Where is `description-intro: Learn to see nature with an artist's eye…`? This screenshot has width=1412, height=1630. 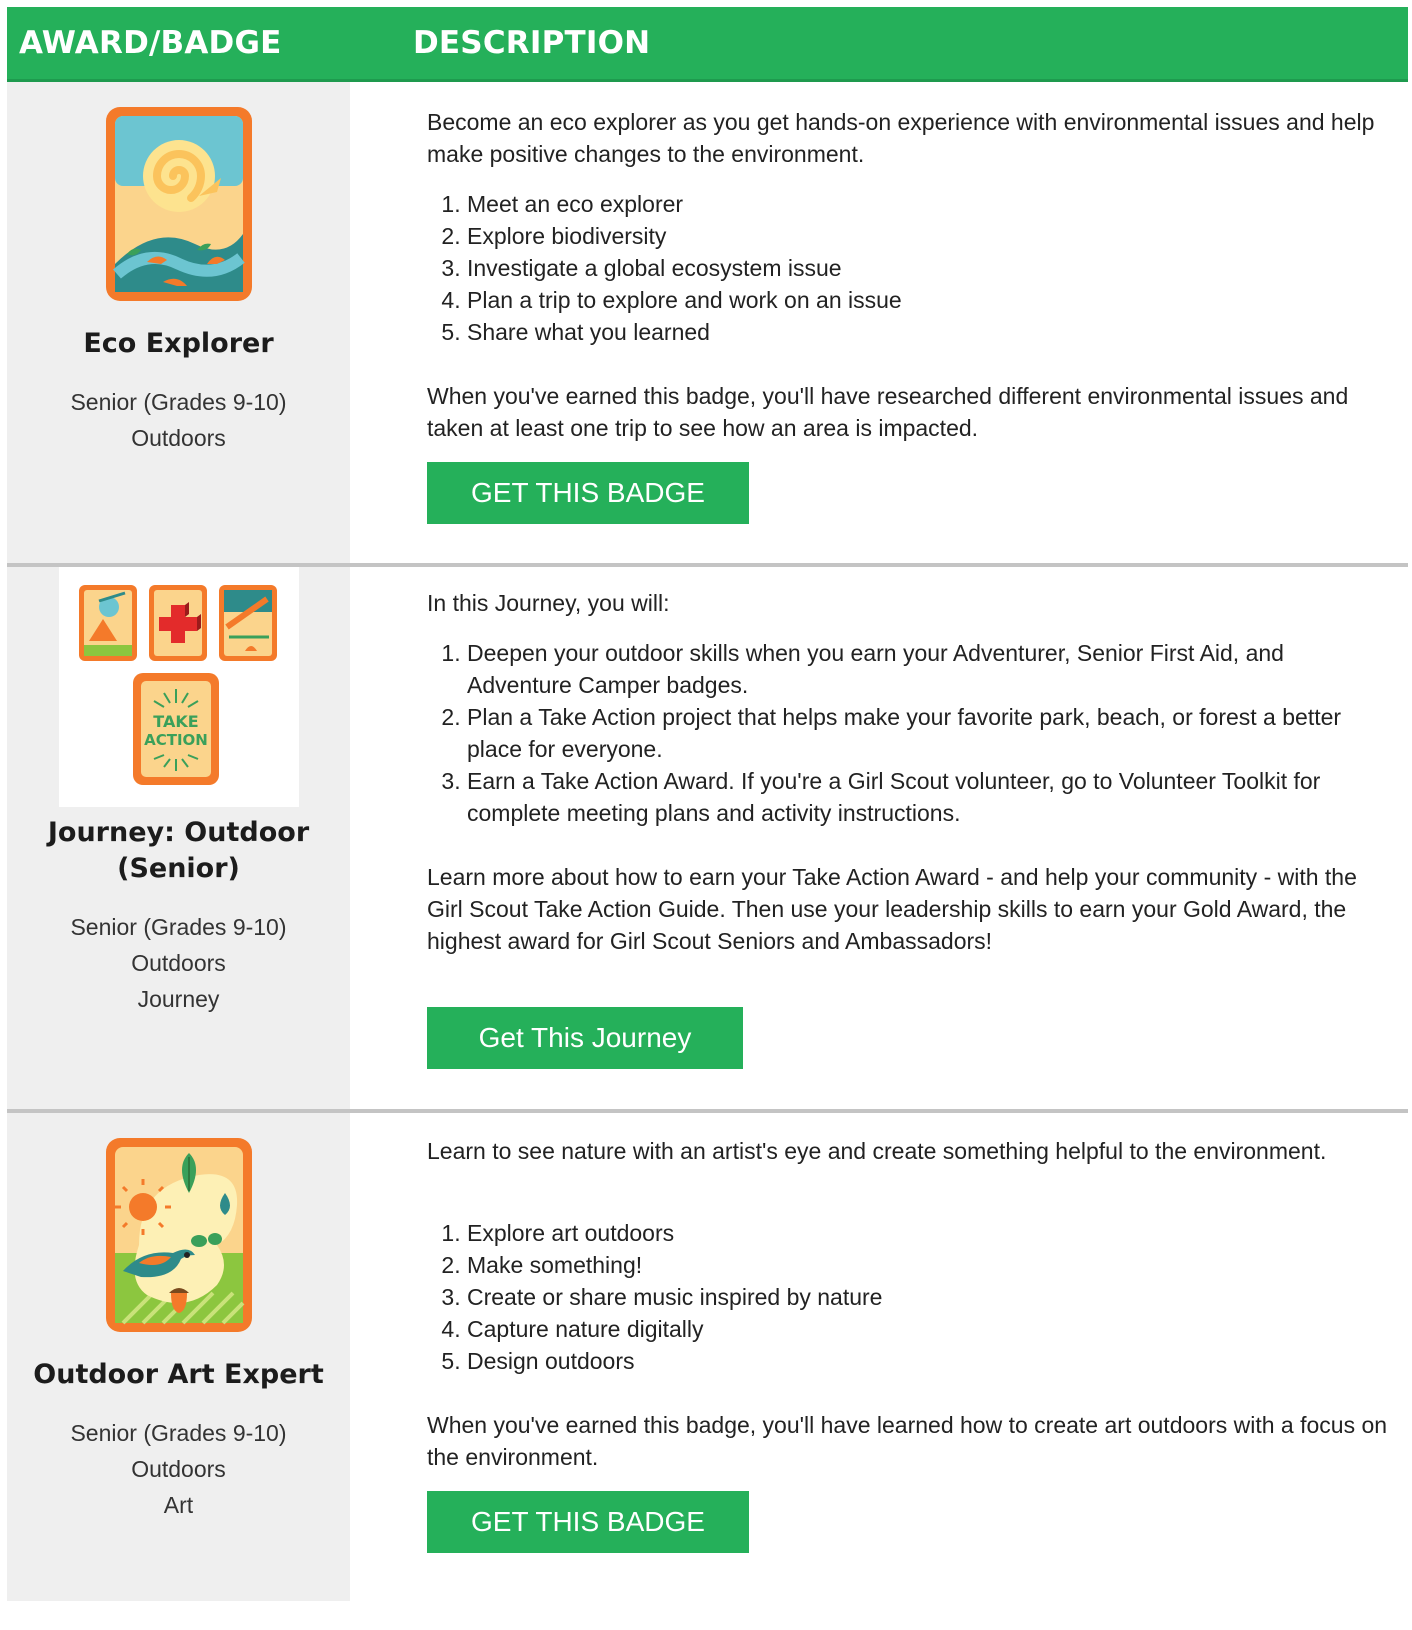 description-intro: Learn to see nature with an artist's eye… is located at coordinates (877, 1151).